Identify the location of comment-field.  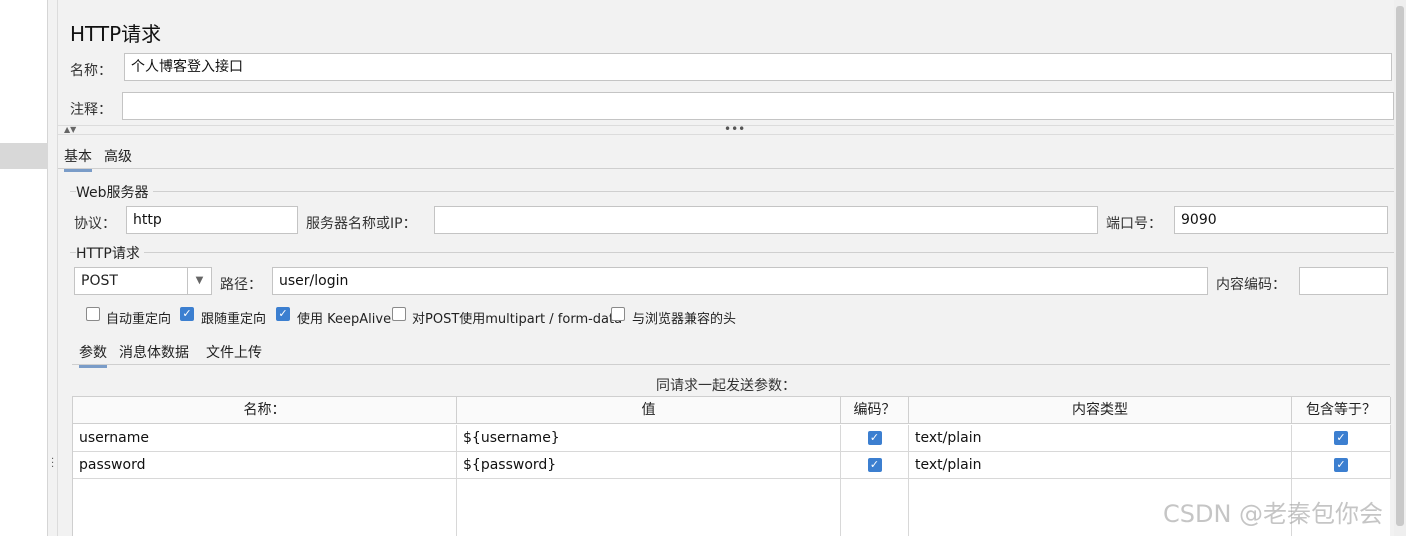
(758, 106).